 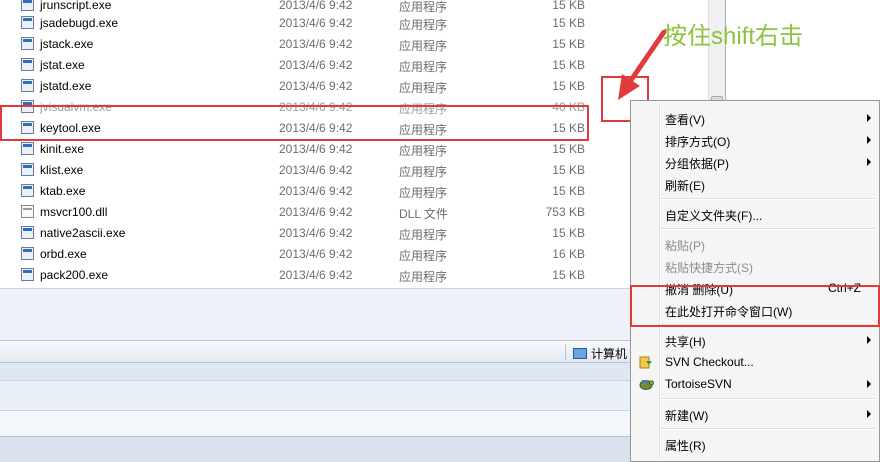 I want to click on file-name: jstatd.exe, so click(x=66, y=86).